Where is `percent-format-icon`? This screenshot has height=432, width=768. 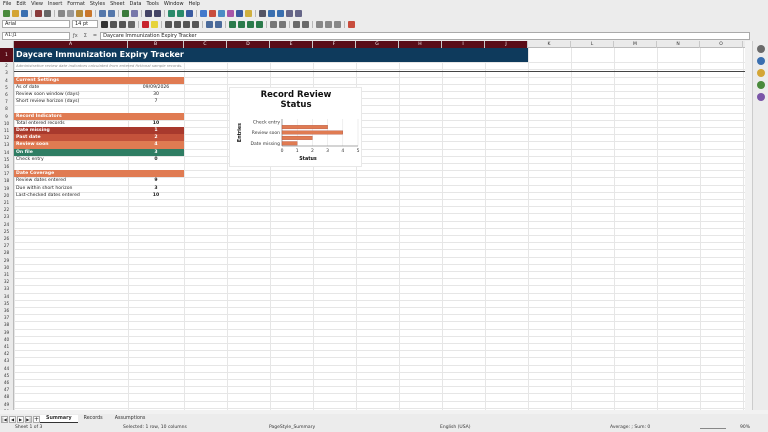 percent-format-icon is located at coordinates (241, 24).